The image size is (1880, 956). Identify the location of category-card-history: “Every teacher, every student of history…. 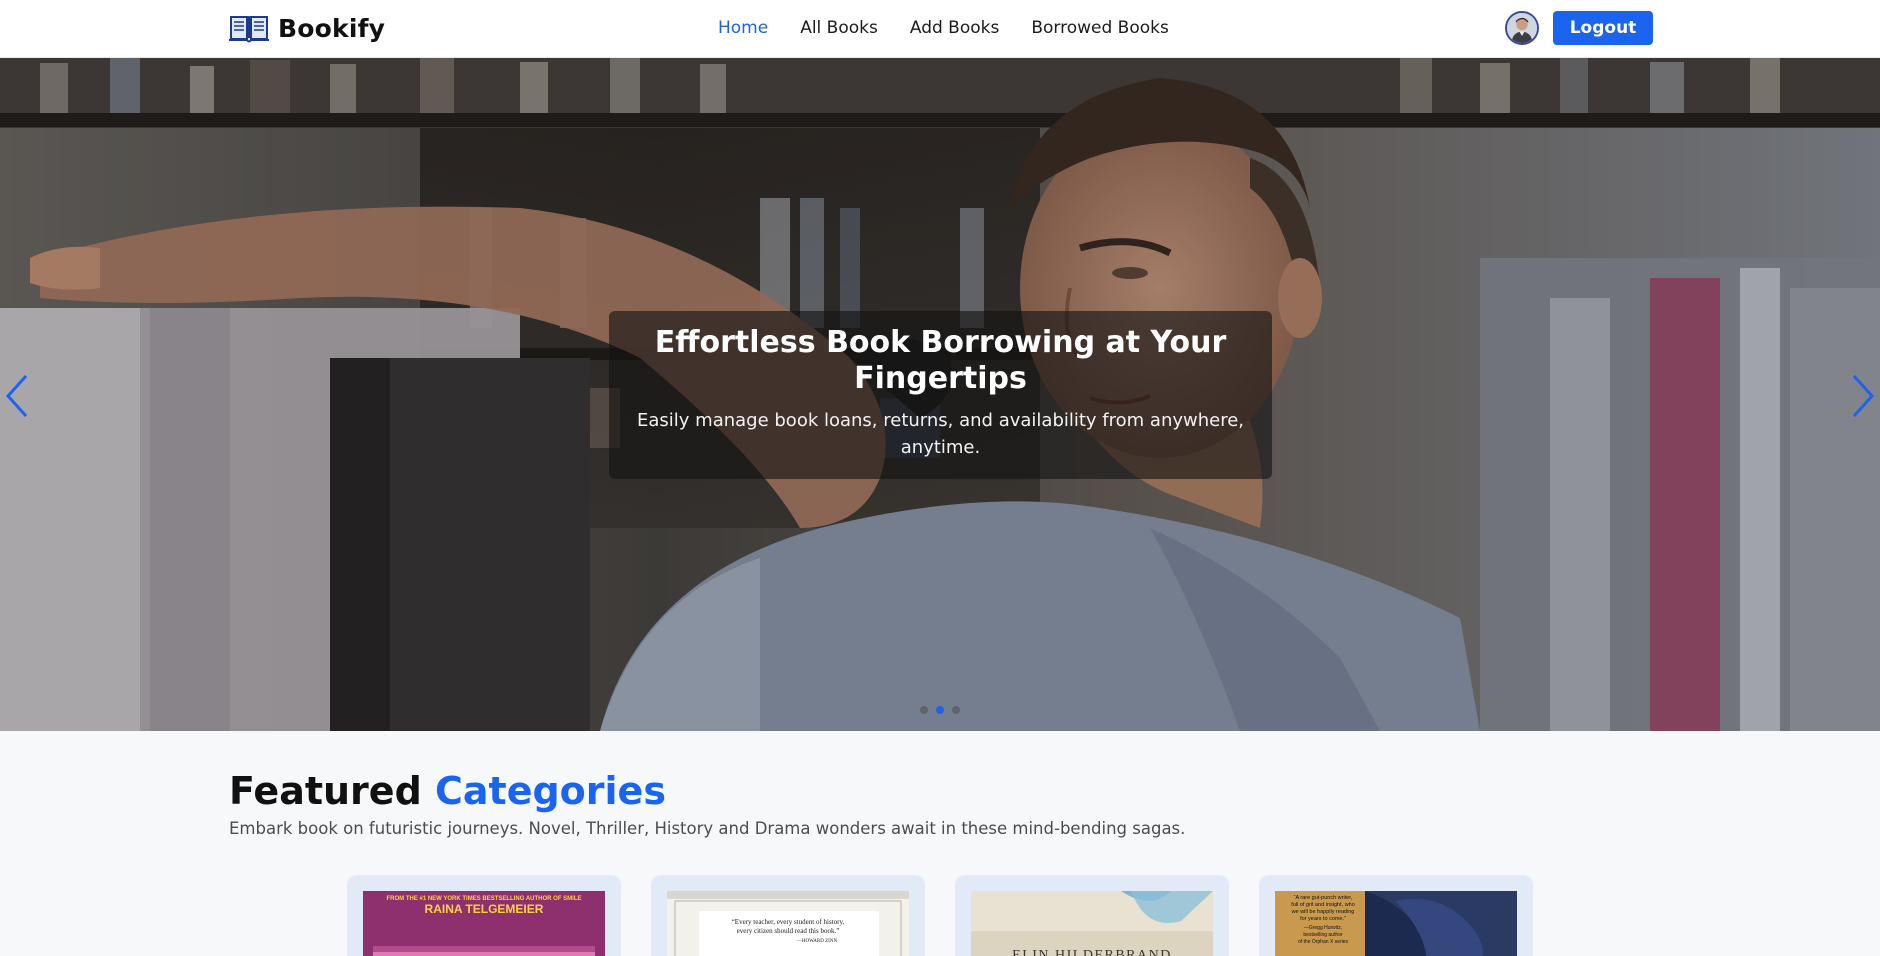
(788, 915).